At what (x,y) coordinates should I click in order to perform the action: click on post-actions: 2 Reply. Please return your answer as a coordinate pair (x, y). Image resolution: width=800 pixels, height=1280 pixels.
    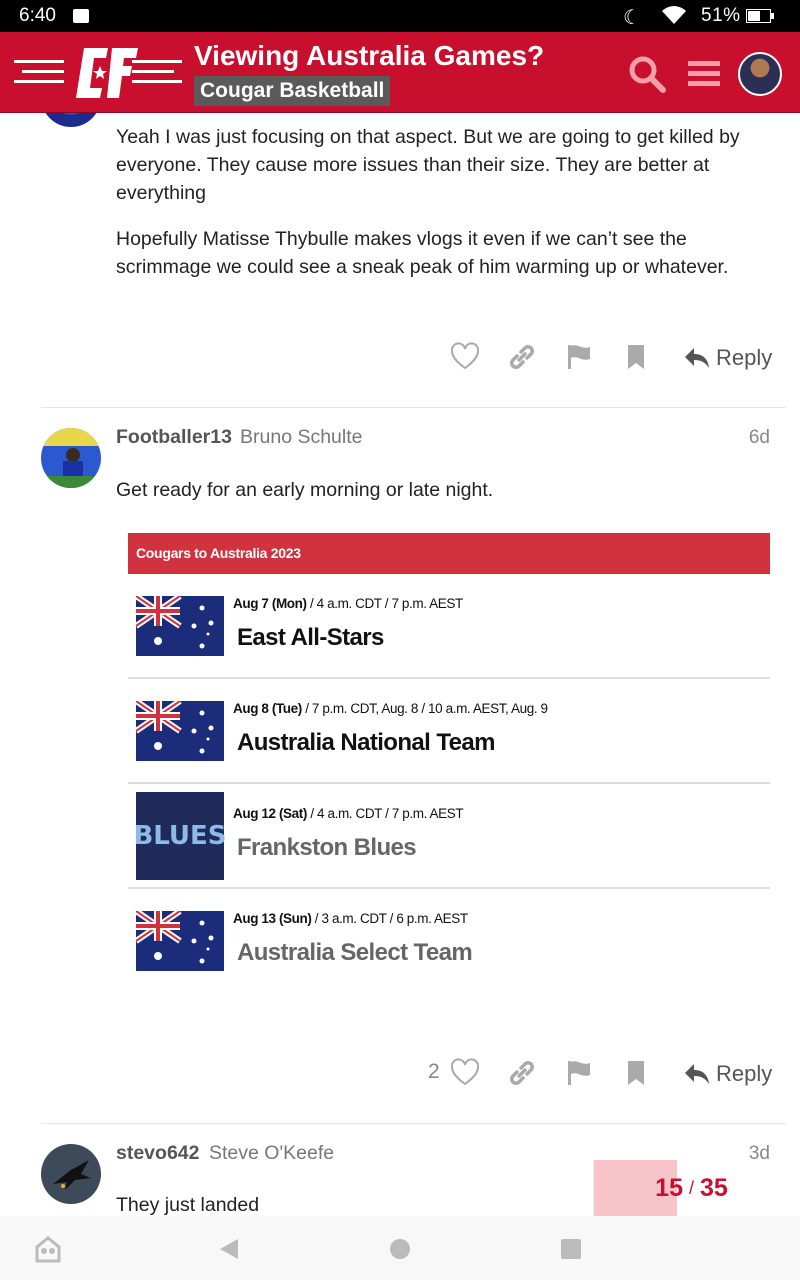
    Looking at the image, I should click on (600, 1078).